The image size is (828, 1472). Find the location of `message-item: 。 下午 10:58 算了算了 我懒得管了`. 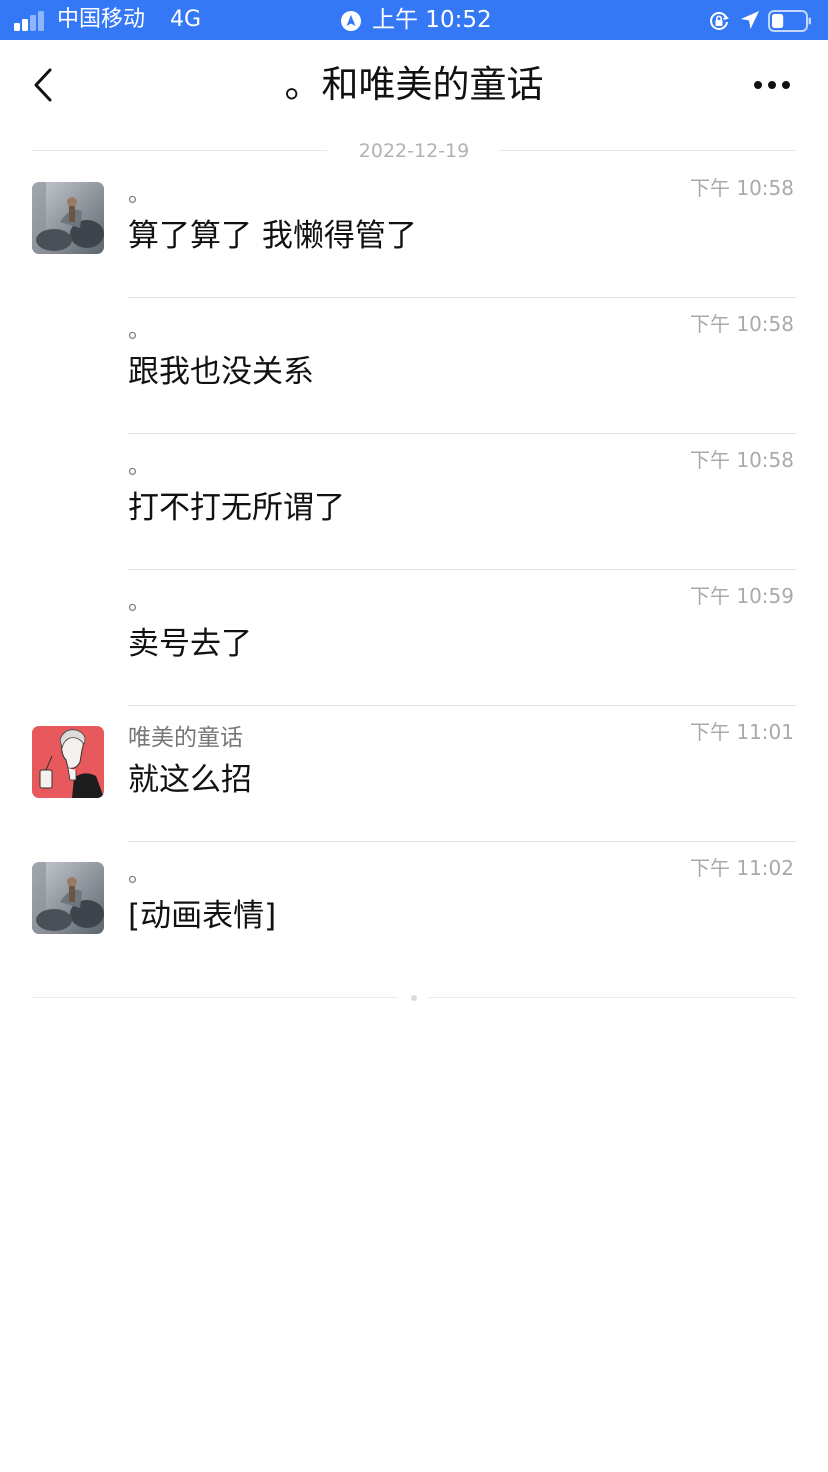

message-item: 。 下午 10:58 算了算了 我懒得管了 is located at coordinates (414, 230).